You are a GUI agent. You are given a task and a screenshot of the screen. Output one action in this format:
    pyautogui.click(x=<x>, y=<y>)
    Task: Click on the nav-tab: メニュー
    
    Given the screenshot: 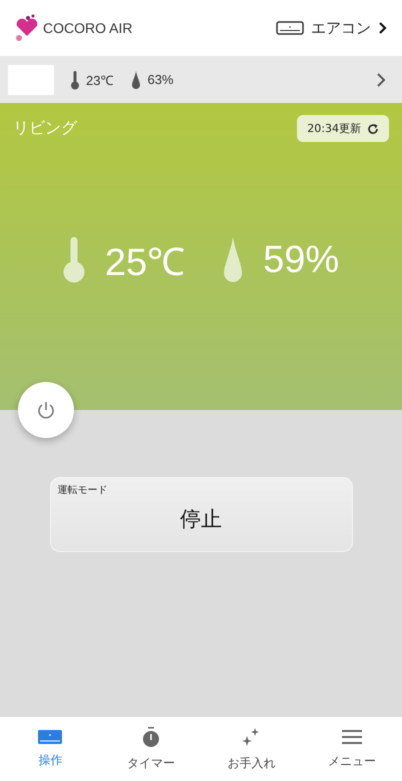 What is the action you would take?
    pyautogui.click(x=352, y=749)
    